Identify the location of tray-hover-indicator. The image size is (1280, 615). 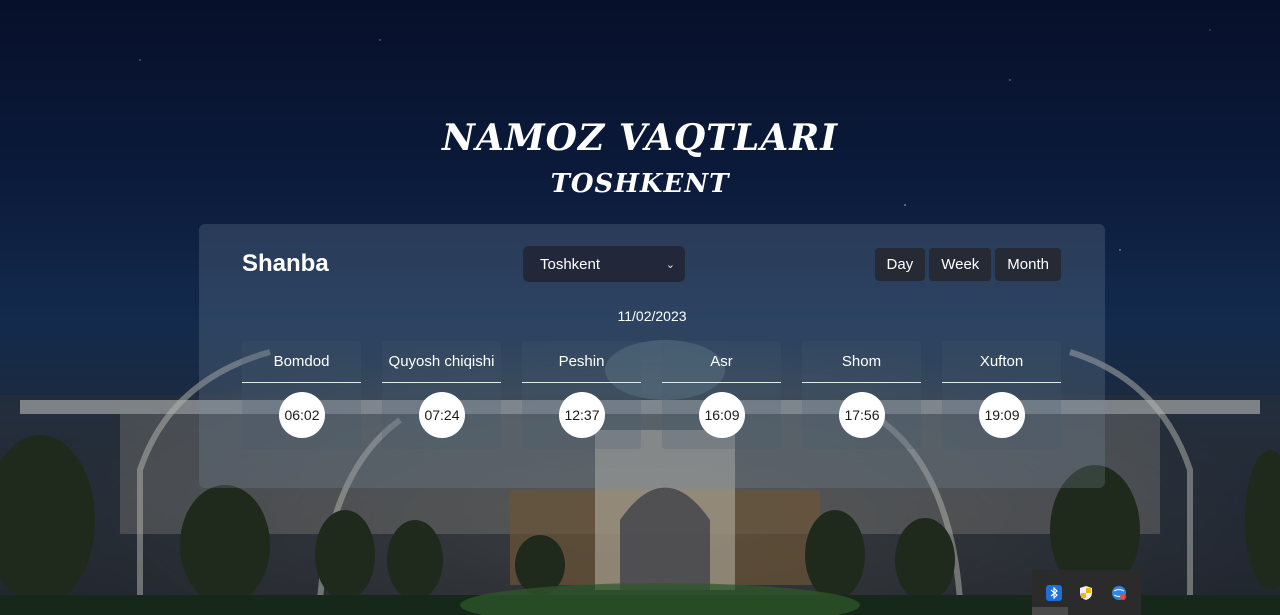
(1050, 611).